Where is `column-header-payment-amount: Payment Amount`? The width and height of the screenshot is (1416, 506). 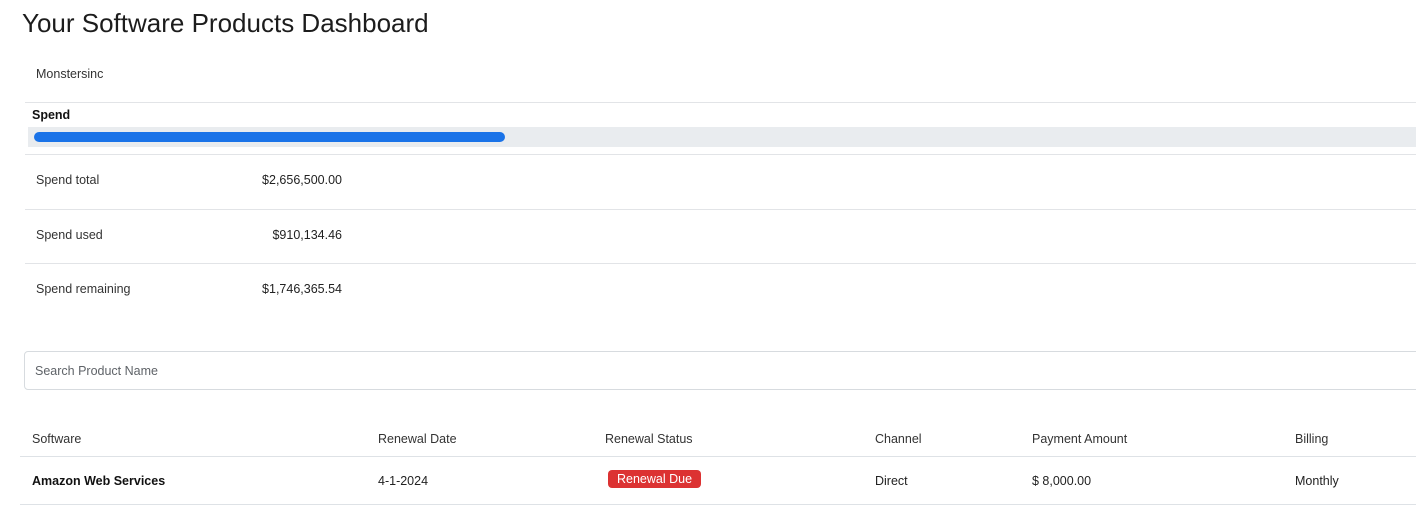 column-header-payment-amount: Payment Amount is located at coordinates (1079, 439).